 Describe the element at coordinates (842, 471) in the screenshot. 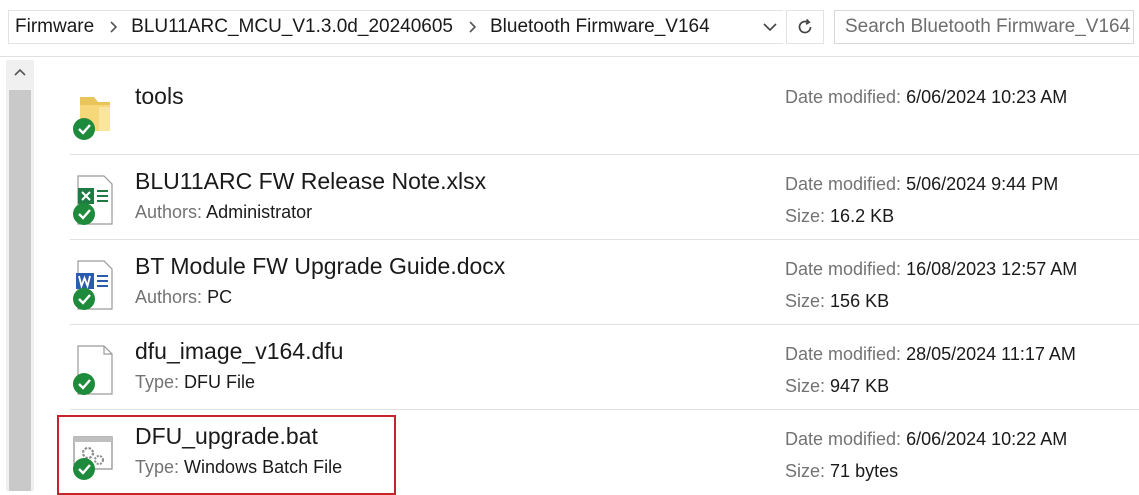

I see `file-size: Size: 71 bytes` at that location.